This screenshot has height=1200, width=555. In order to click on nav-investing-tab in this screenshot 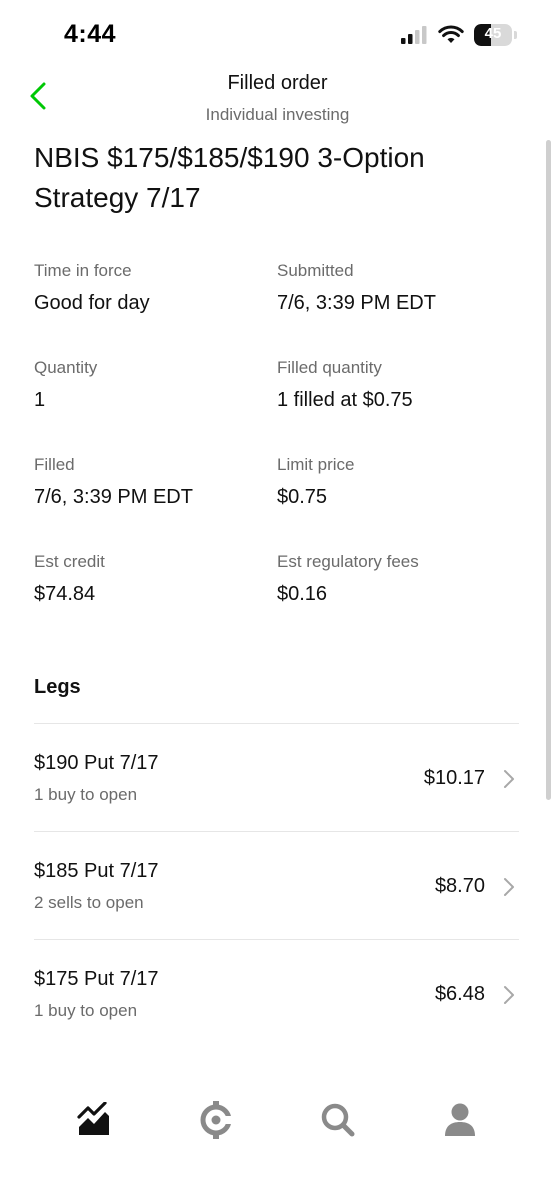, I will do `click(94, 1120)`.